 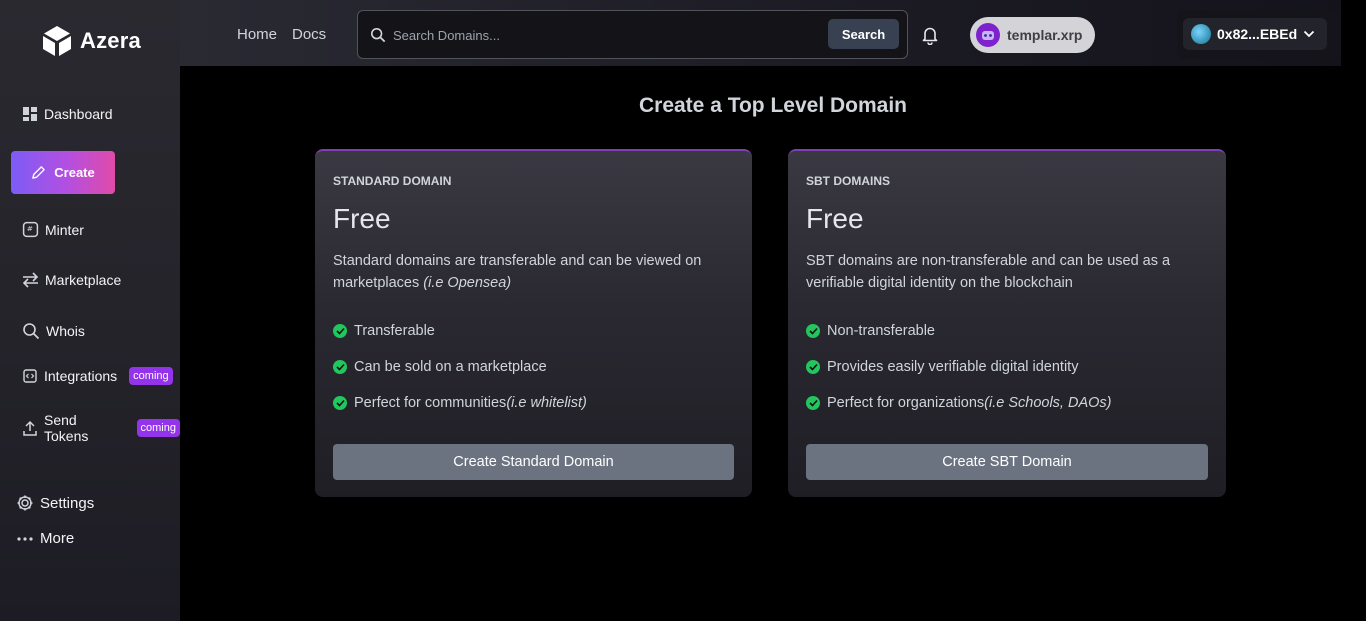 I want to click on sidebar-item-minter: # Minter, so click(x=53, y=229).